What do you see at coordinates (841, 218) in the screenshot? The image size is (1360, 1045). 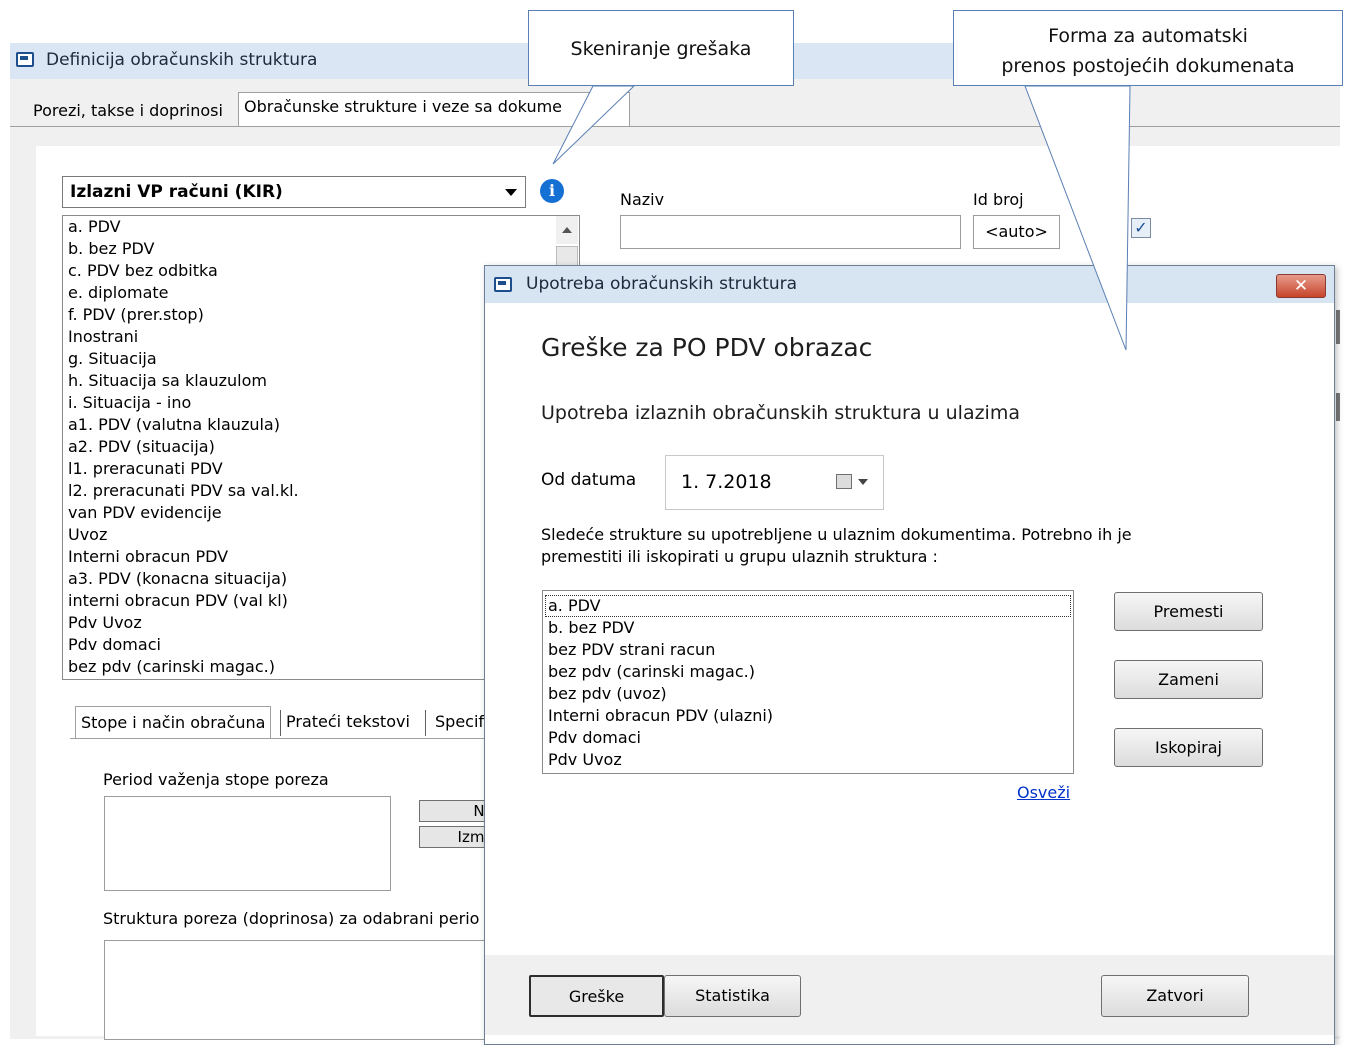 I see `callout-pointers` at bounding box center [841, 218].